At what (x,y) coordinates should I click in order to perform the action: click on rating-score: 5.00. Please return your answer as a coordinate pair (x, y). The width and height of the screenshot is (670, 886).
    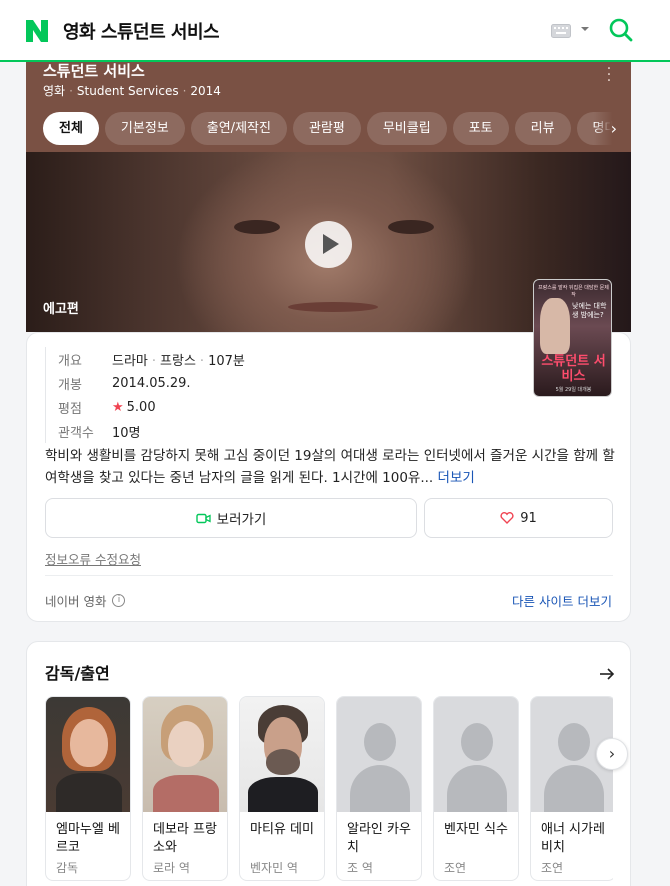
    Looking at the image, I should click on (141, 407).